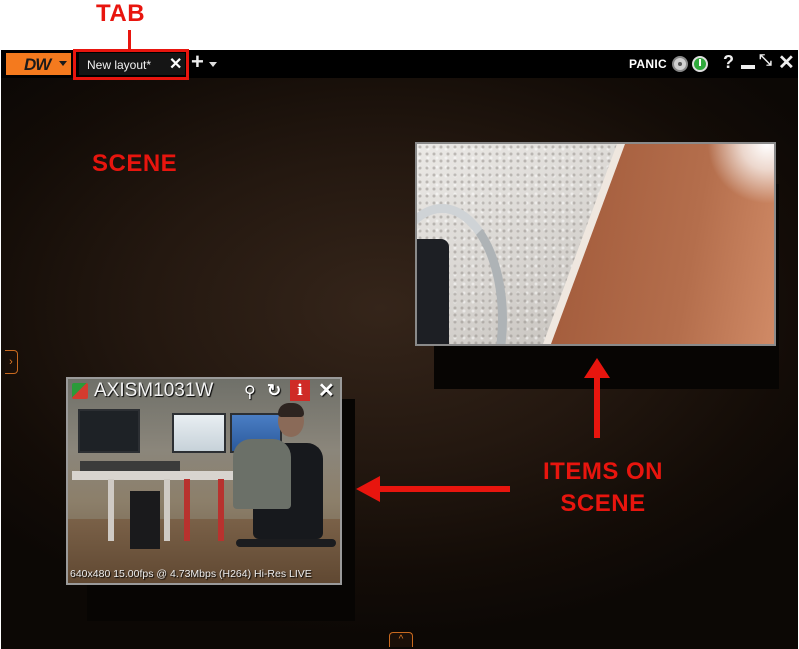 The height and width of the screenshot is (649, 799). I want to click on tab-highlight-box, so click(131, 64).